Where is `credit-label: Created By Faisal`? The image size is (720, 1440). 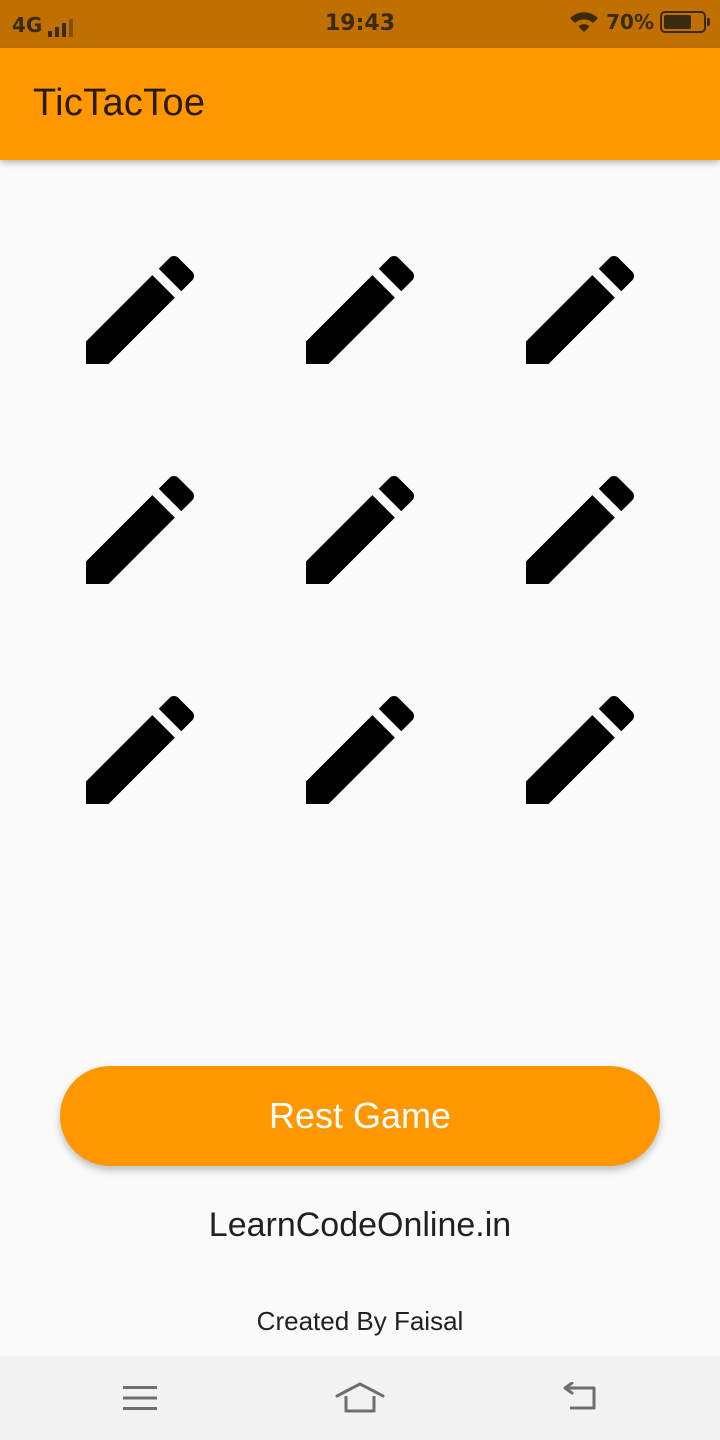
credit-label: Created By Faisal is located at coordinates (360, 1321).